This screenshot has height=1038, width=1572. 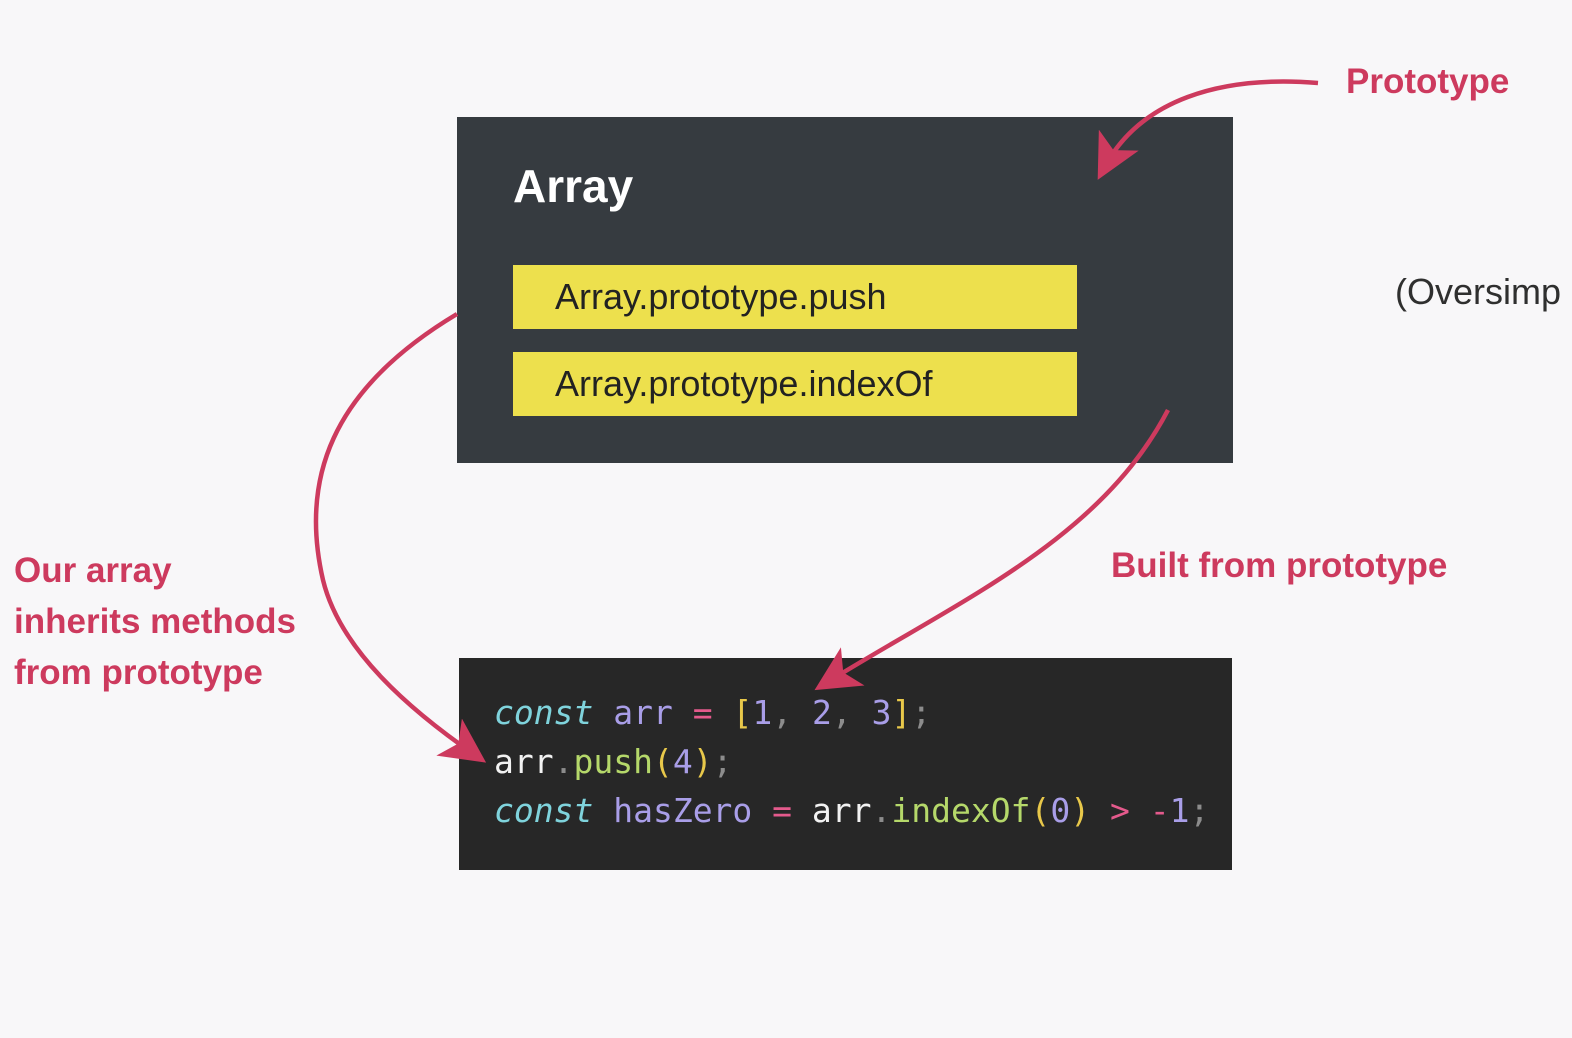 I want to click on code-token: hasZero, so click(x=683, y=810).